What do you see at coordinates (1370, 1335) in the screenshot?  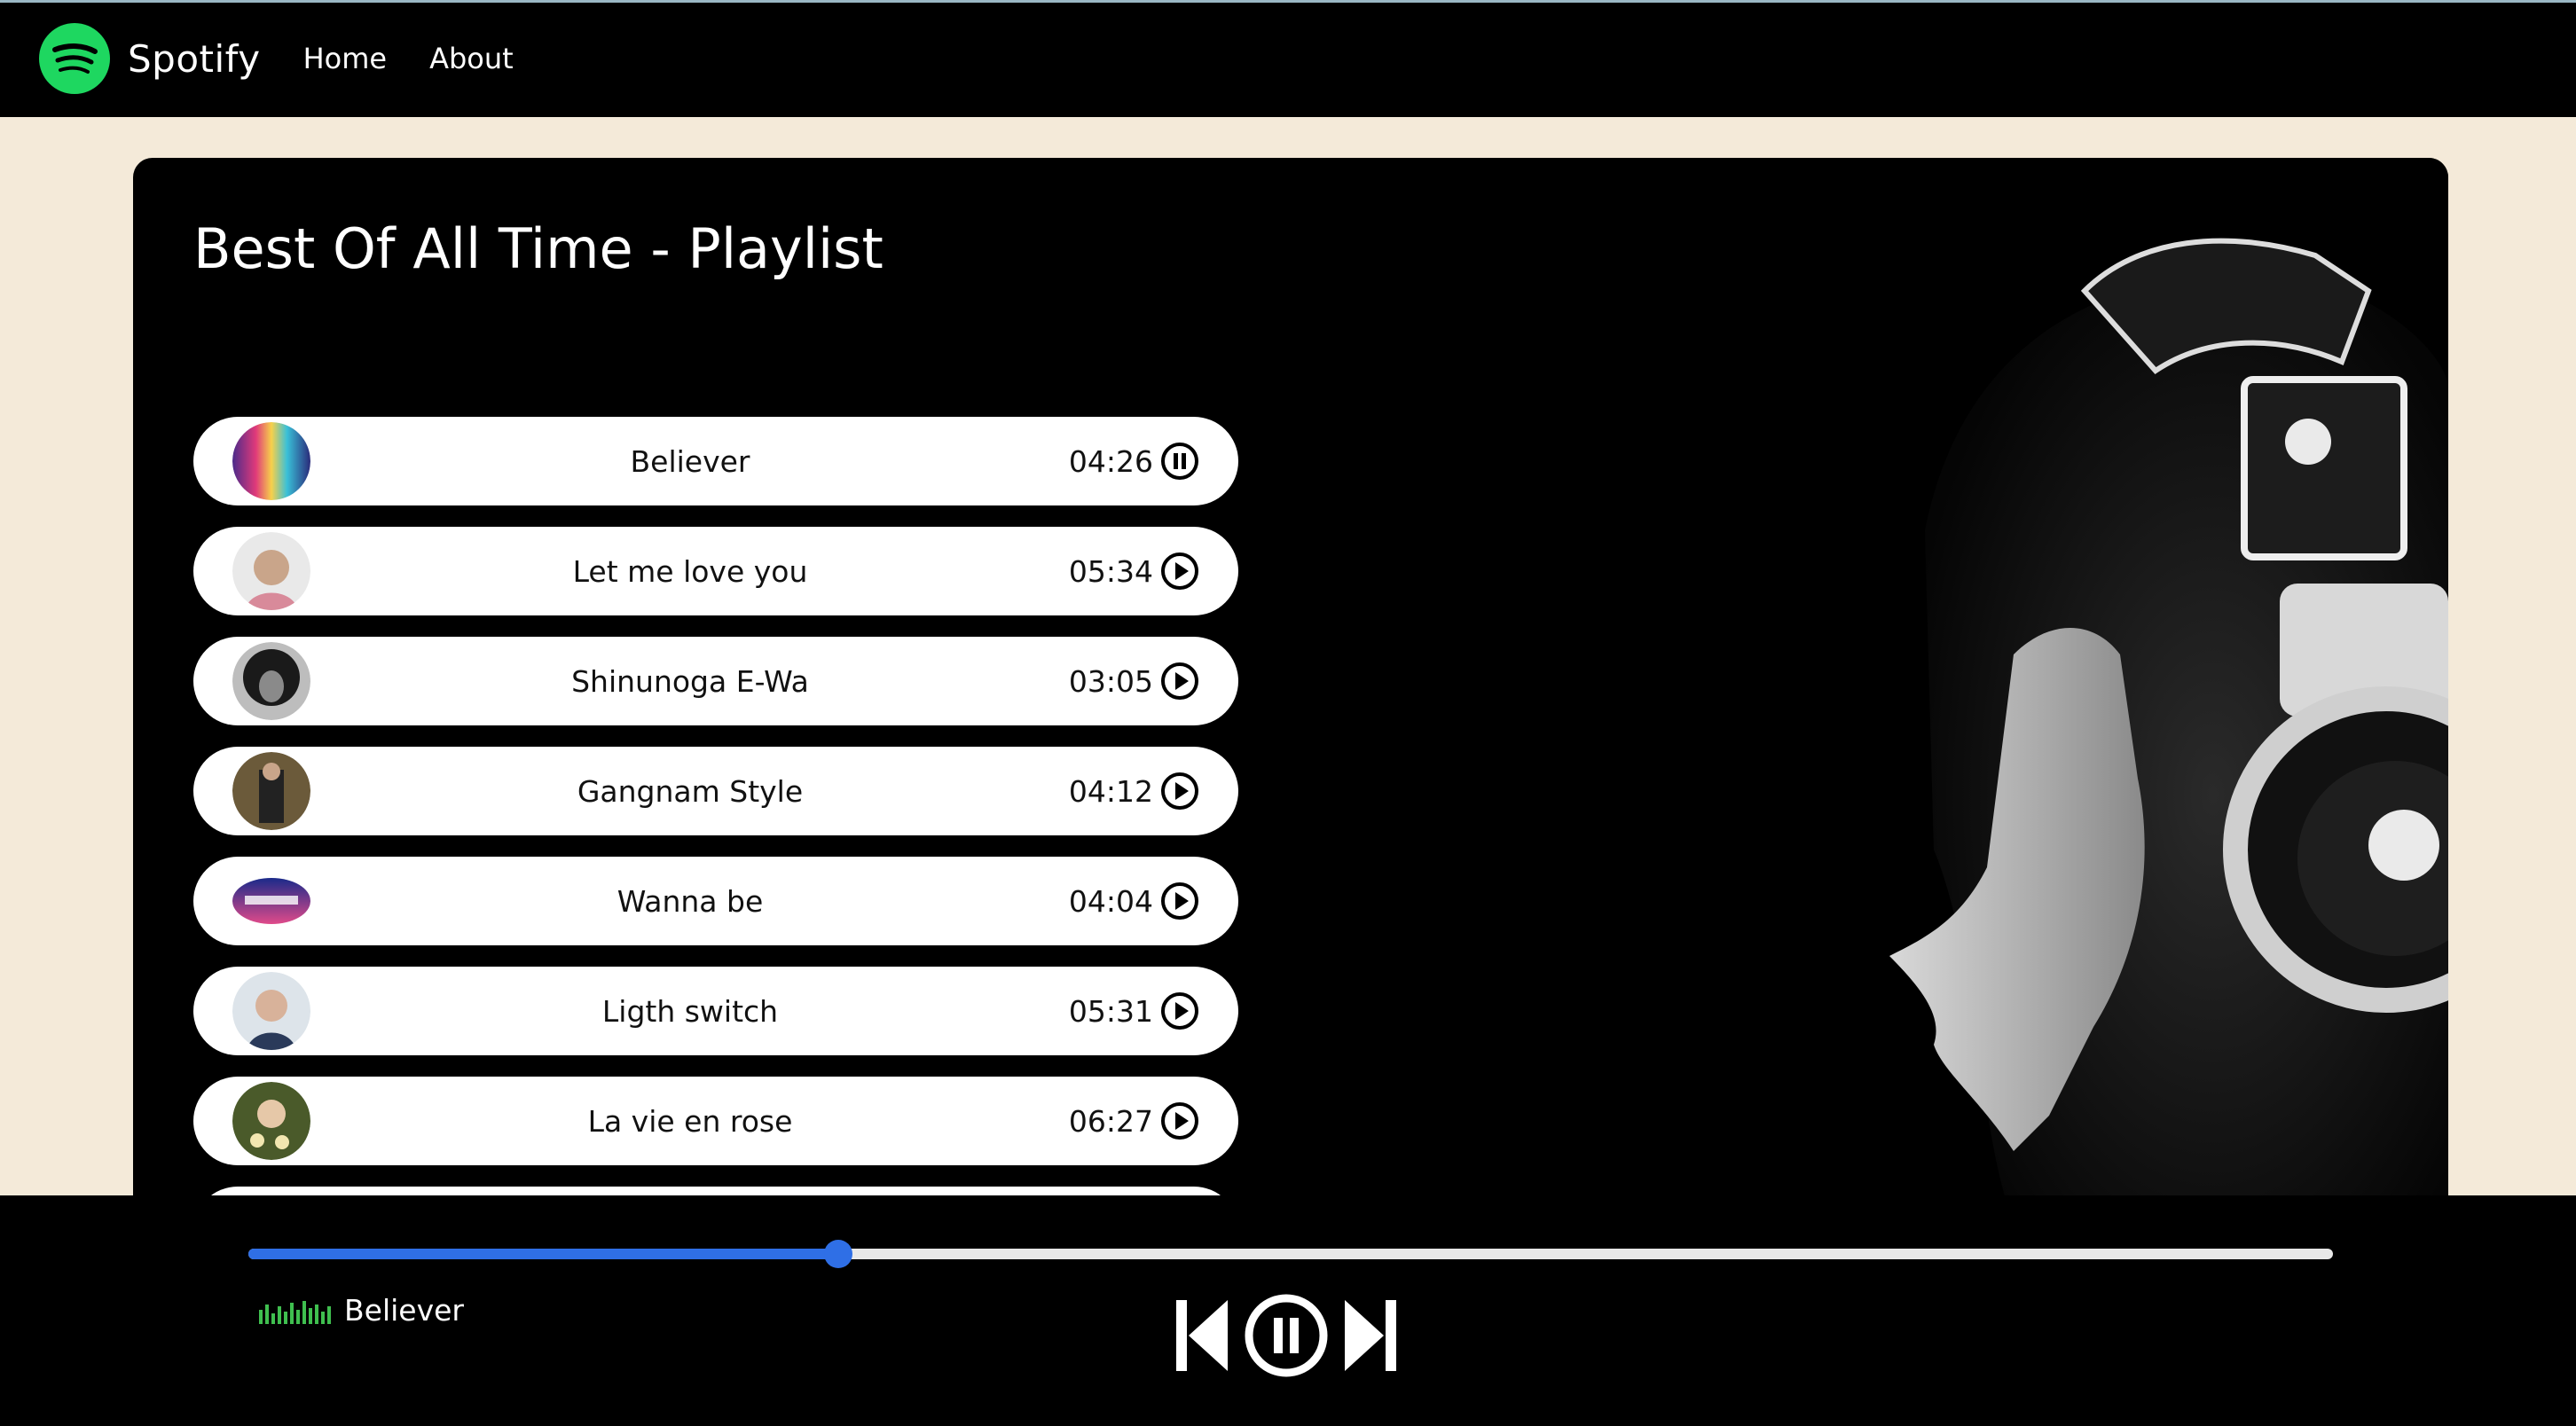 I see `next-track-icon` at bounding box center [1370, 1335].